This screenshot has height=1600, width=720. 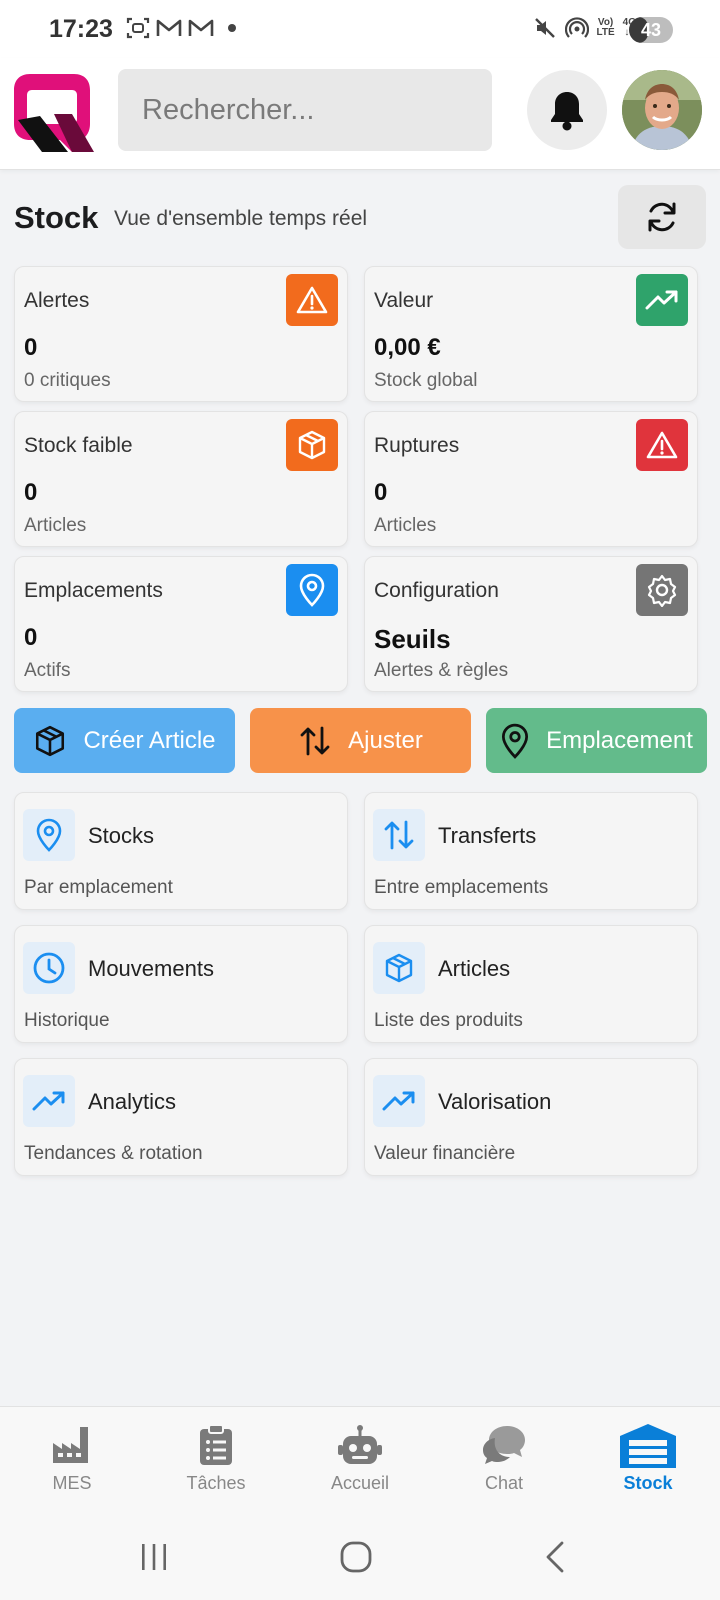 What do you see at coordinates (436, 590) in the screenshot?
I see `stat-label: Configuration` at bounding box center [436, 590].